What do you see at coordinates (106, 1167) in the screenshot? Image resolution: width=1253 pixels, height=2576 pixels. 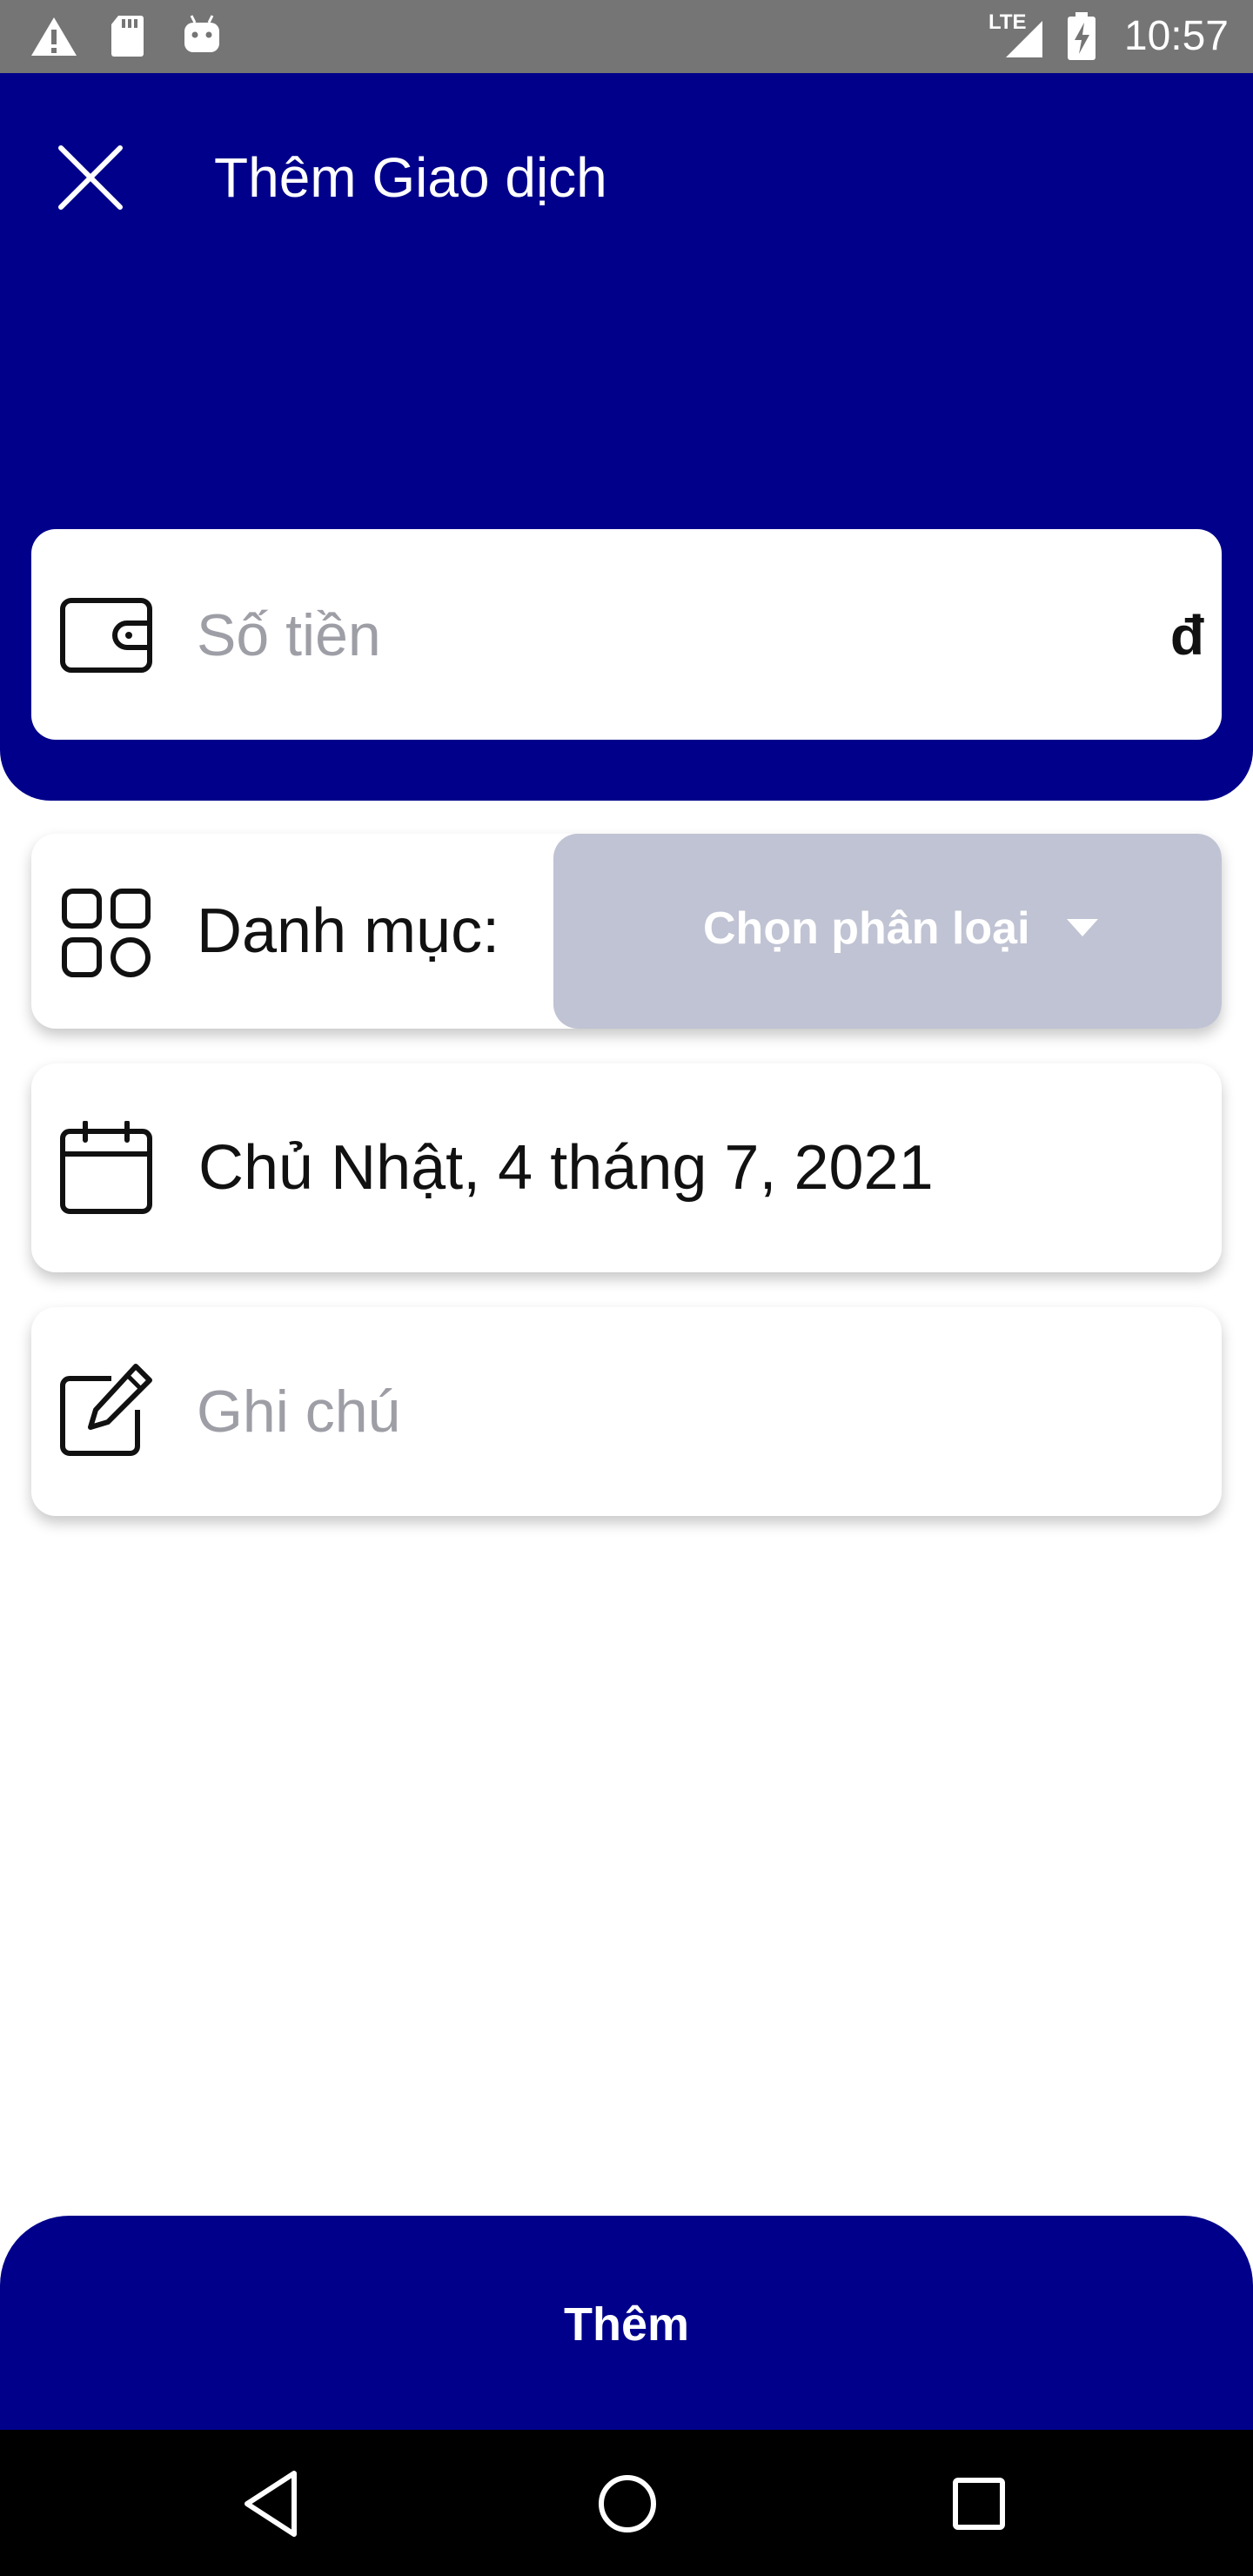 I see `calendar-icon` at bounding box center [106, 1167].